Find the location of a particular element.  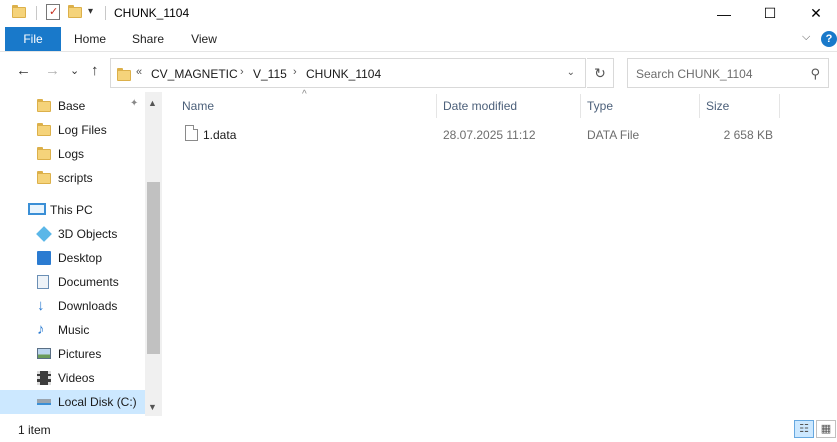

sidebar-item-base: Base ✦ is located at coordinates (72, 106).